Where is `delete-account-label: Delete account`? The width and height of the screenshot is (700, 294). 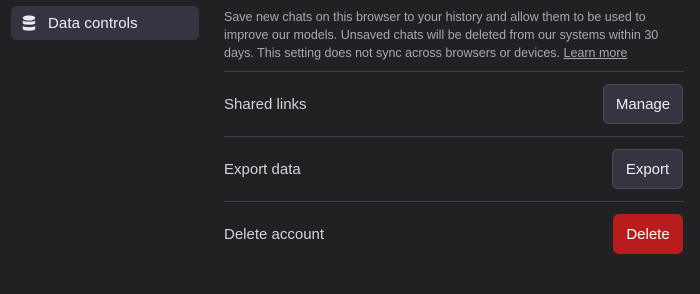
delete-account-label: Delete account is located at coordinates (274, 234).